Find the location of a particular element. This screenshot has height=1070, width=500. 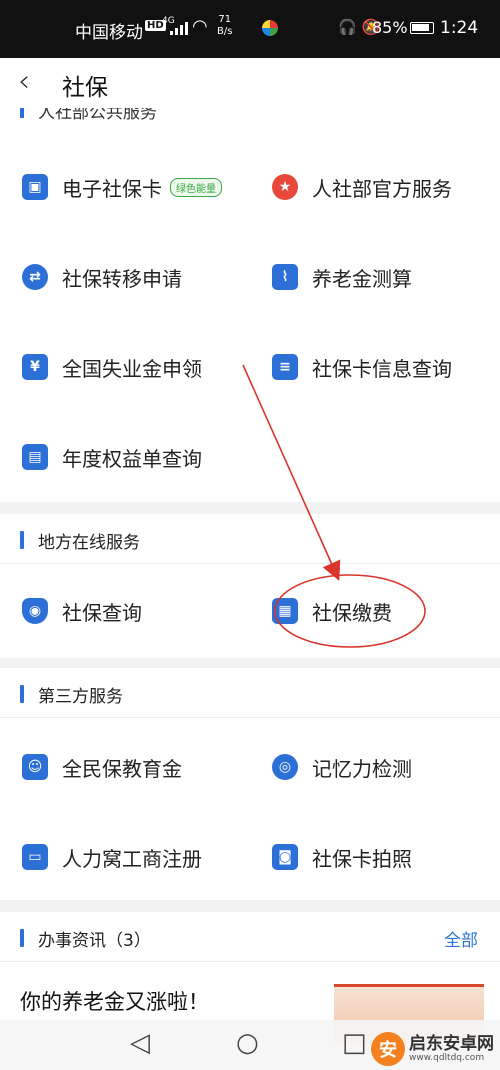

service-item-card-photo: ◙ 社保卡拍照 is located at coordinates (342, 857).